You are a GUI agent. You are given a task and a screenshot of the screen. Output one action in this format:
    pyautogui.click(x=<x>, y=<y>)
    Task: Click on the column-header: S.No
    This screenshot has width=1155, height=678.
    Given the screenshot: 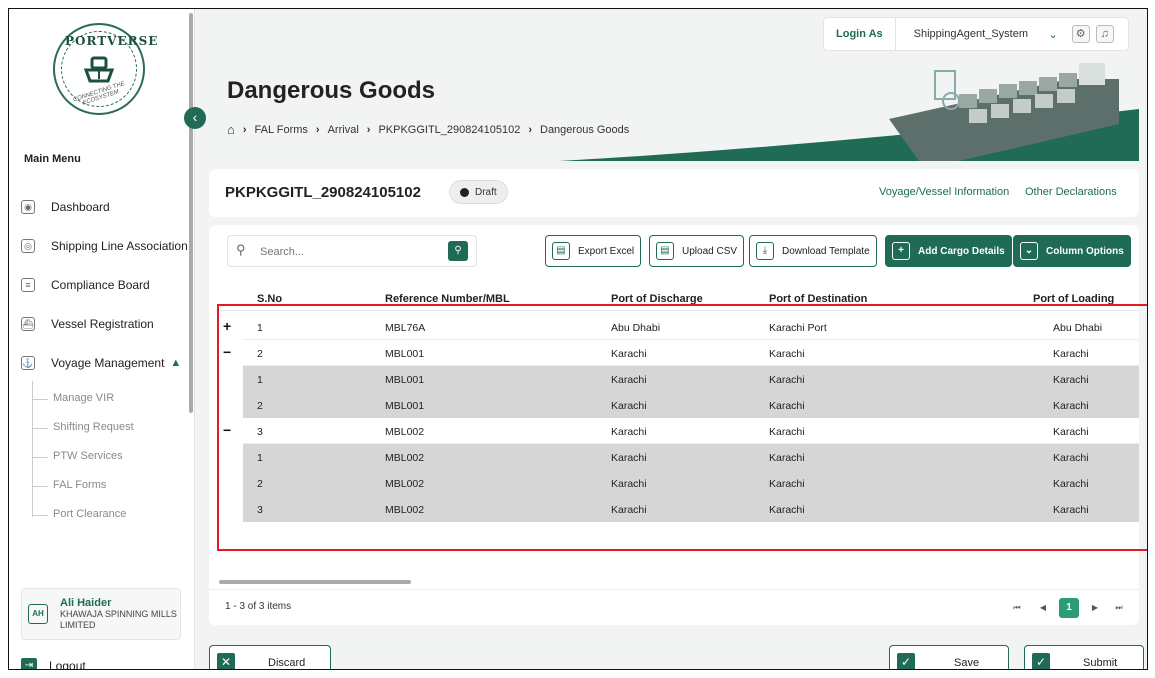 What is the action you would take?
    pyautogui.click(x=269, y=299)
    